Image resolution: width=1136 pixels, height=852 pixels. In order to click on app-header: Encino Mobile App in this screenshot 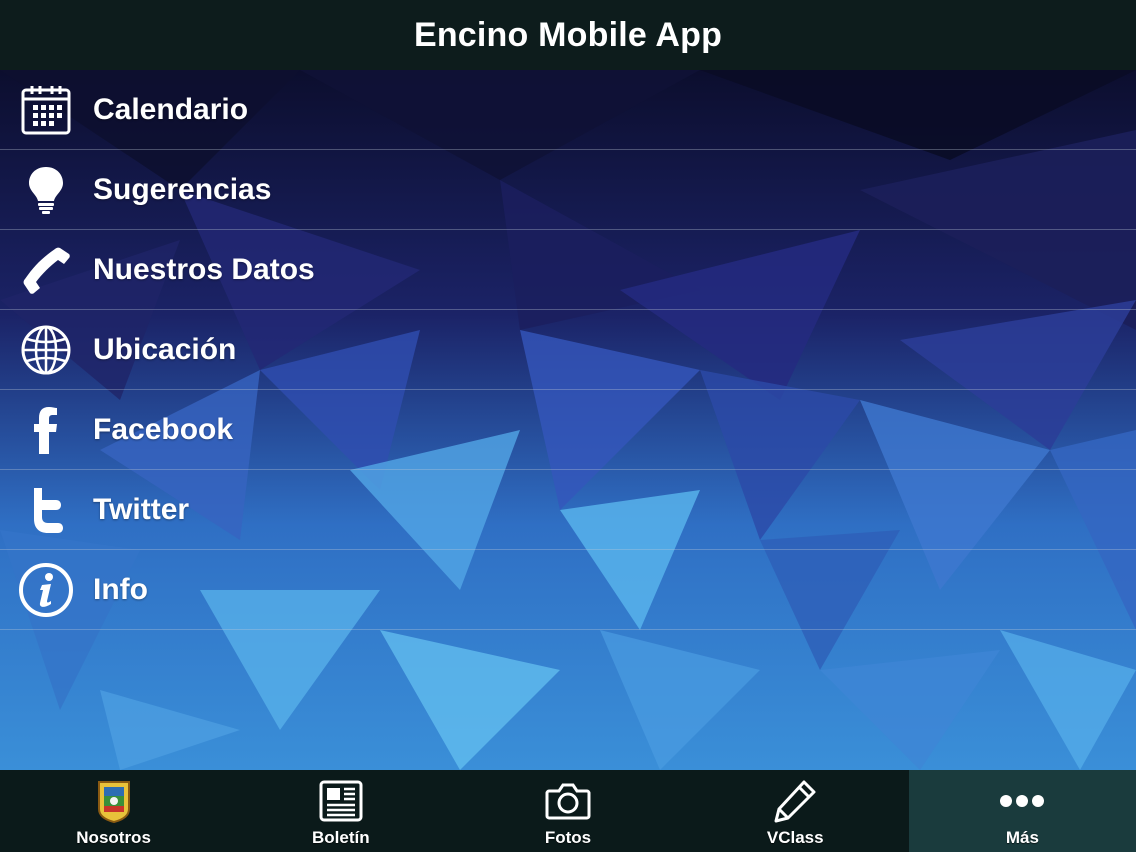, I will do `click(568, 35)`.